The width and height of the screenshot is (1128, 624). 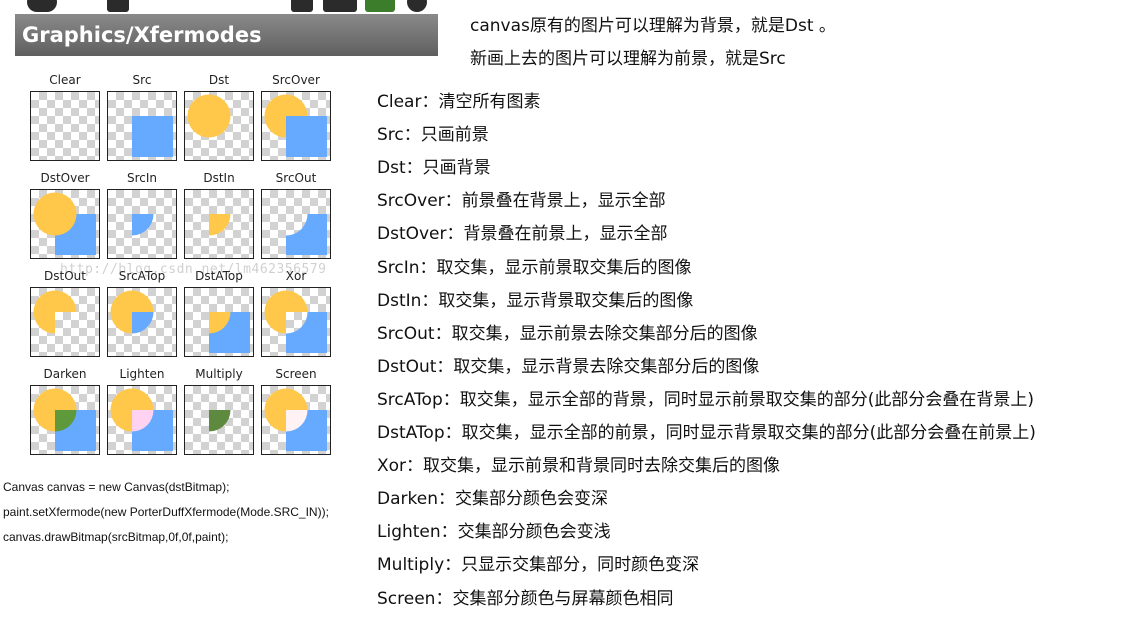 What do you see at coordinates (434, 168) in the screenshot?
I see `mode-description: Dst：只画背景` at bounding box center [434, 168].